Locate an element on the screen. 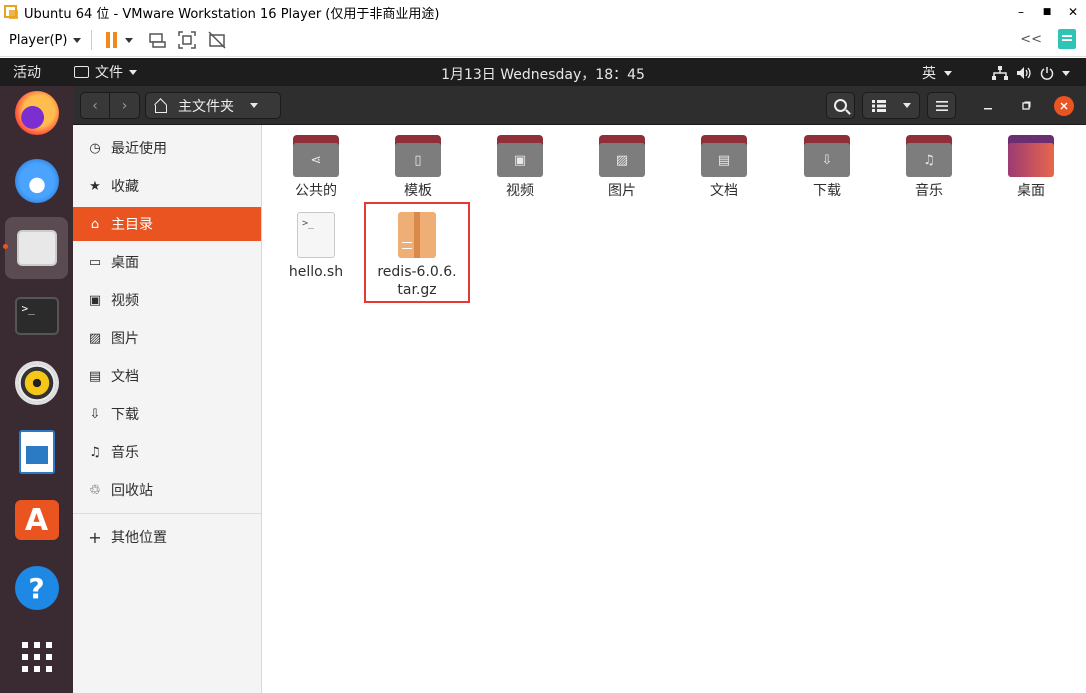 This screenshot has width=1086, height=693. send-ctrl-alt-del-icon is located at coordinates (157, 40).